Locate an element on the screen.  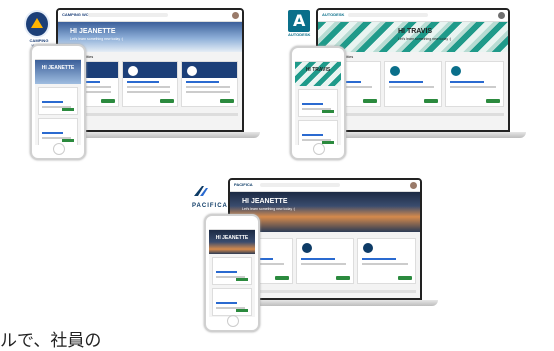
card-row is located at coordinates (413, 84).